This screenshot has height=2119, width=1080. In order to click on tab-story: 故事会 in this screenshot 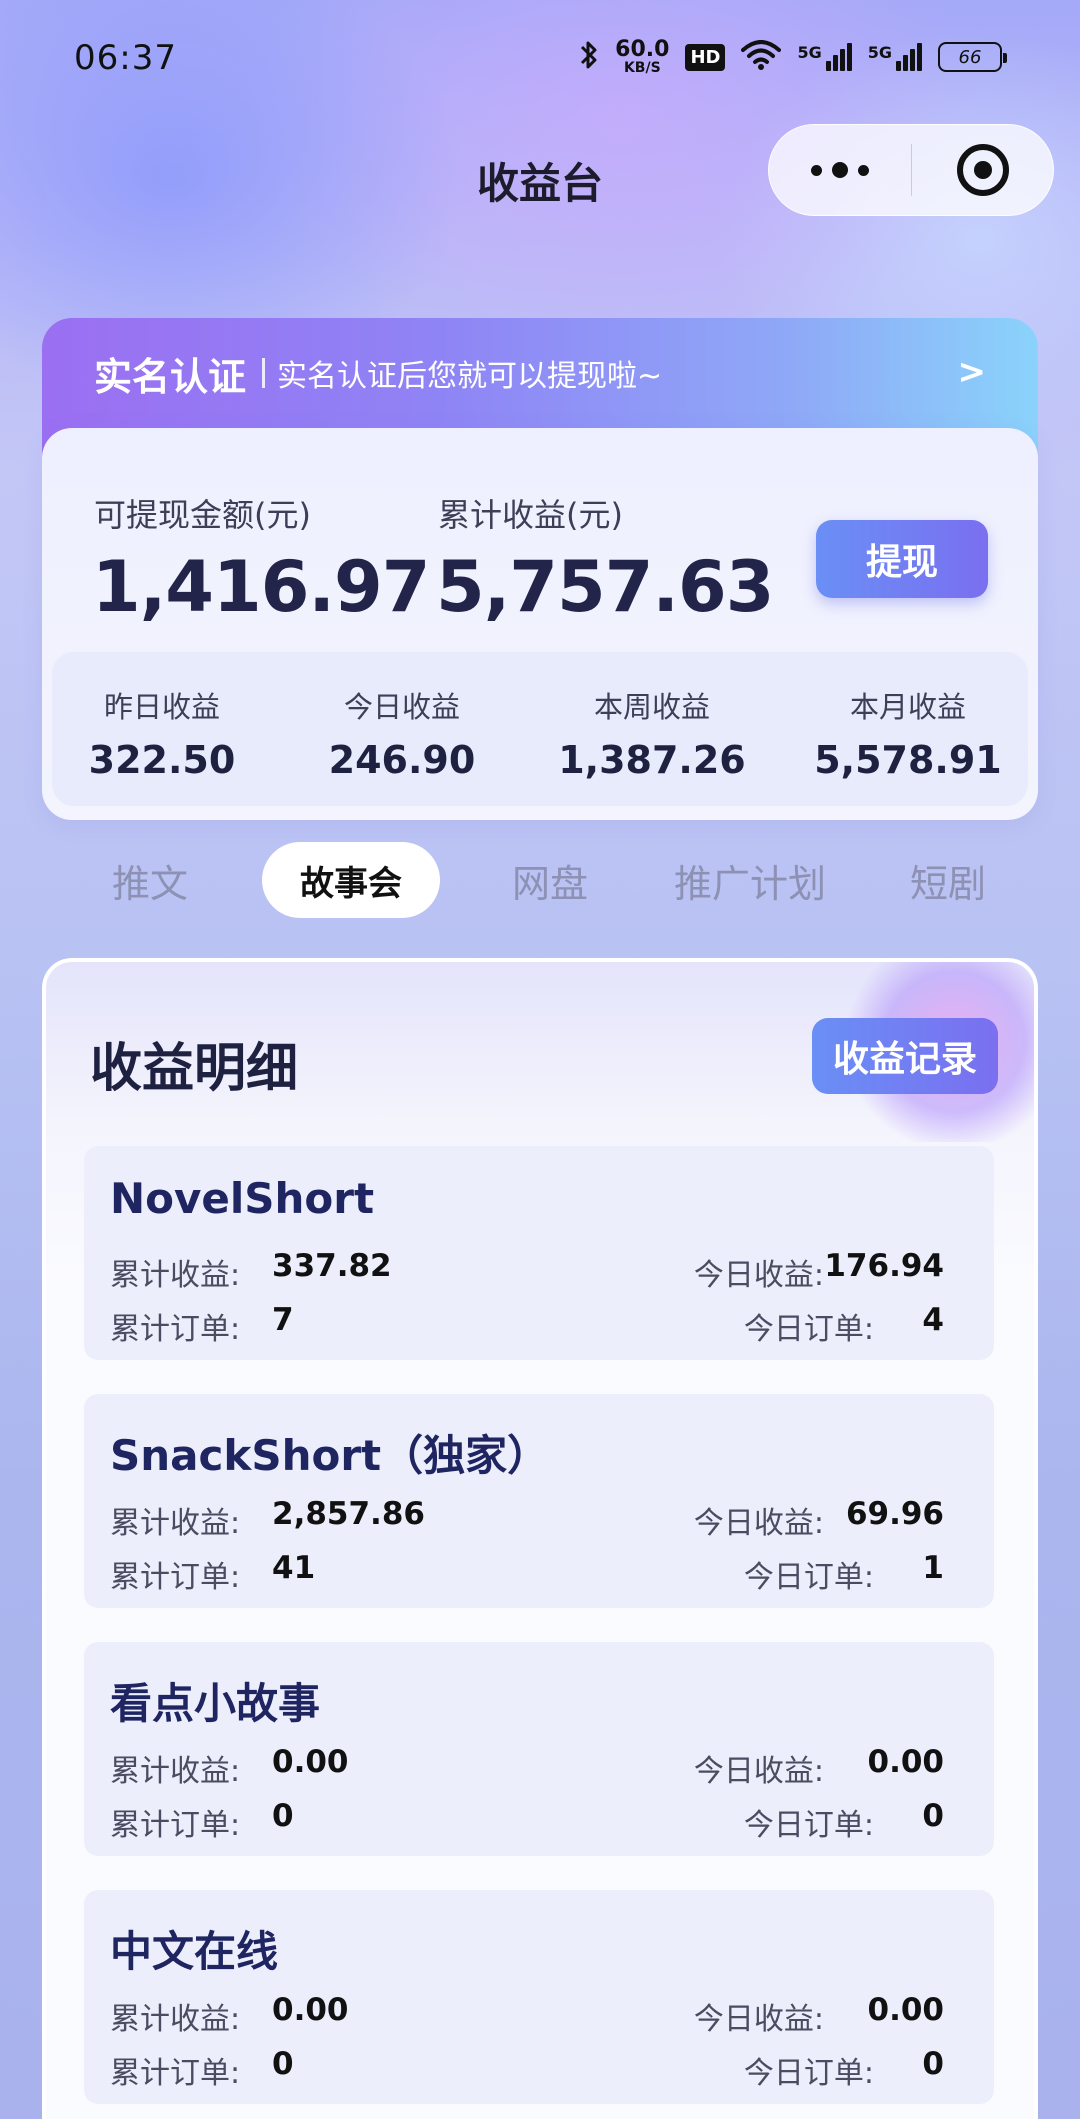, I will do `click(351, 880)`.